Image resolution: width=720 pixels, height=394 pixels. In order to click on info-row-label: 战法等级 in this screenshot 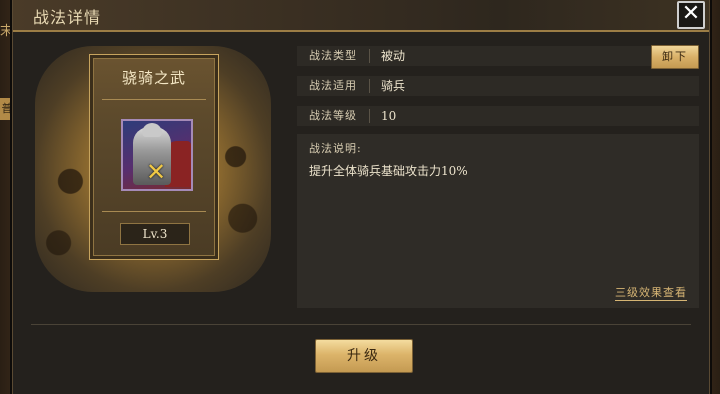, I will do `click(333, 115)`.